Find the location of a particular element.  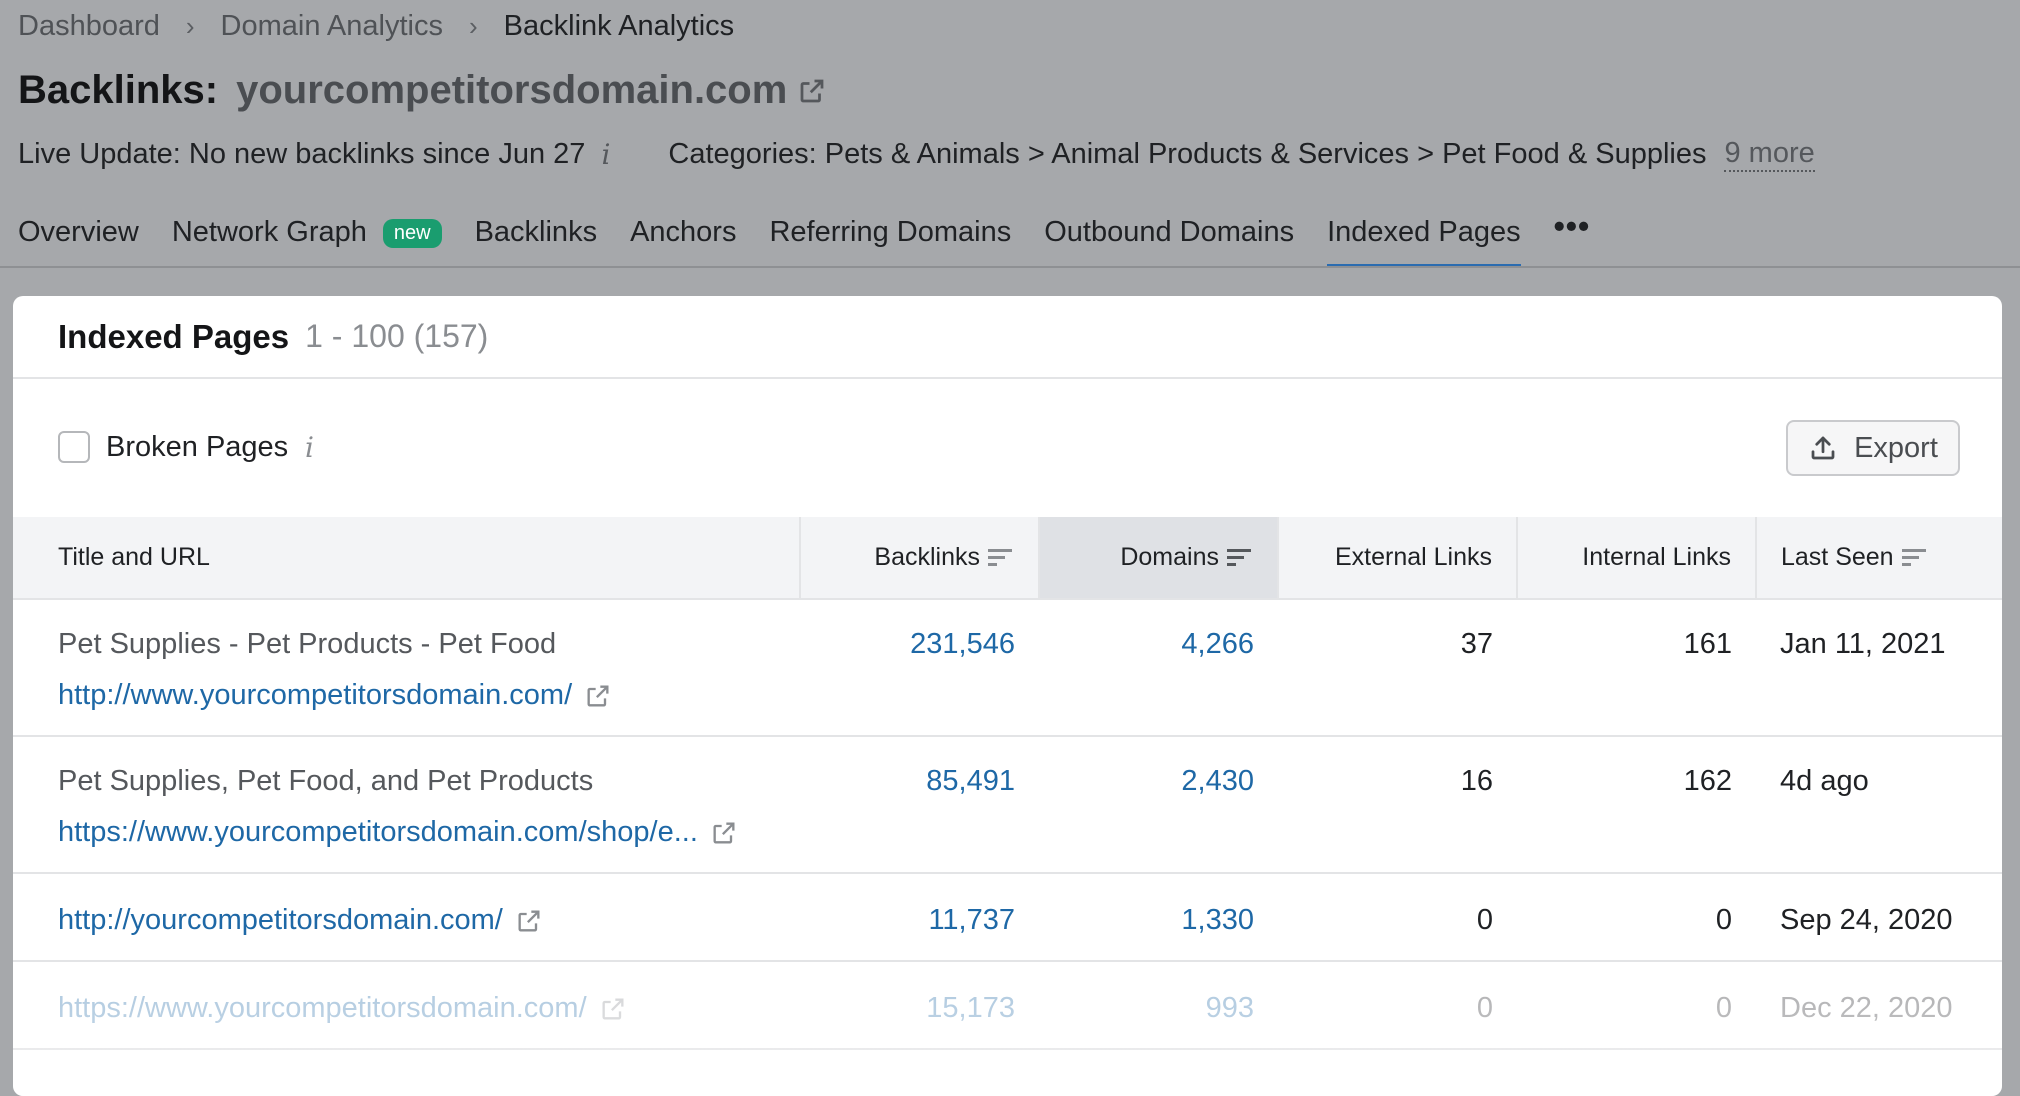

backlinks-cell: 11,737 is located at coordinates (919, 917).